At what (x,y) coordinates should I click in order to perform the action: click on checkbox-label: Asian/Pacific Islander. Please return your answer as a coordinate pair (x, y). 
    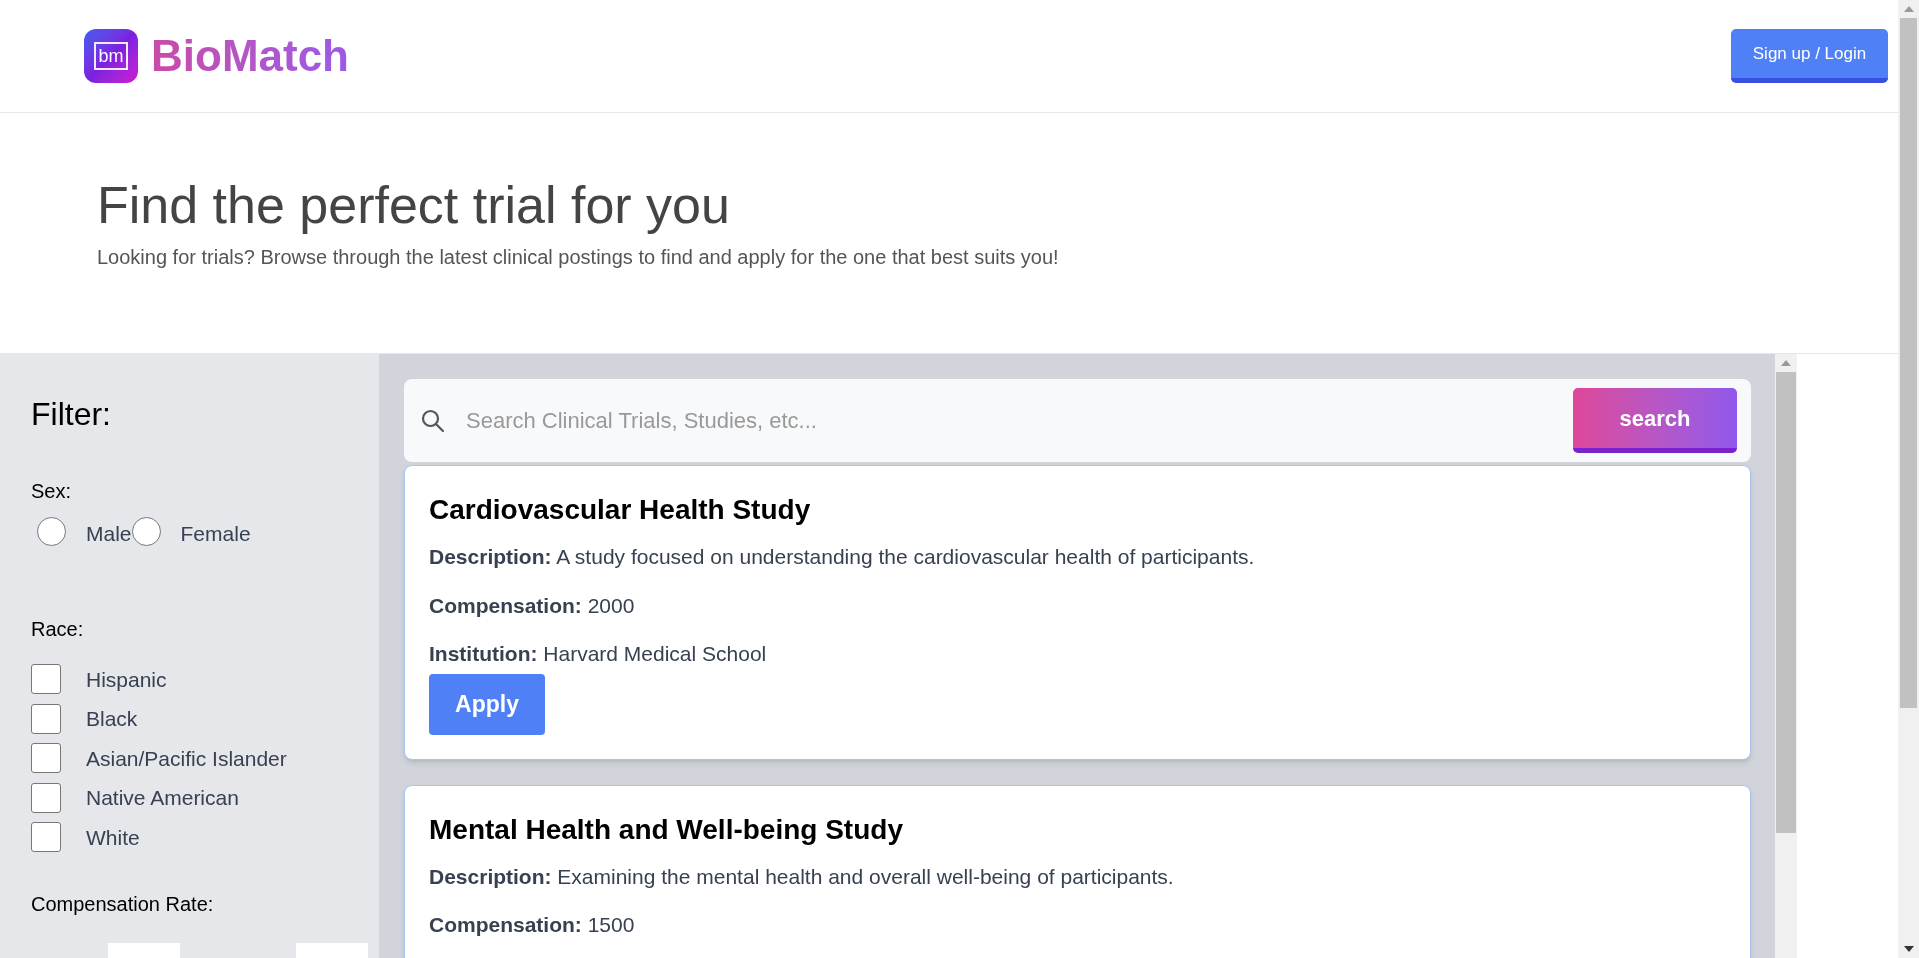
    Looking at the image, I should click on (186, 758).